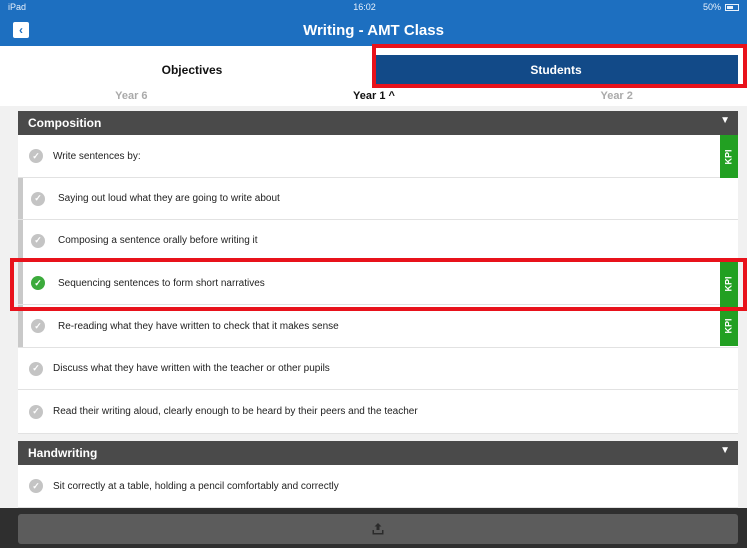  Describe the element at coordinates (65, 123) in the screenshot. I see `section-title: Composition` at that location.